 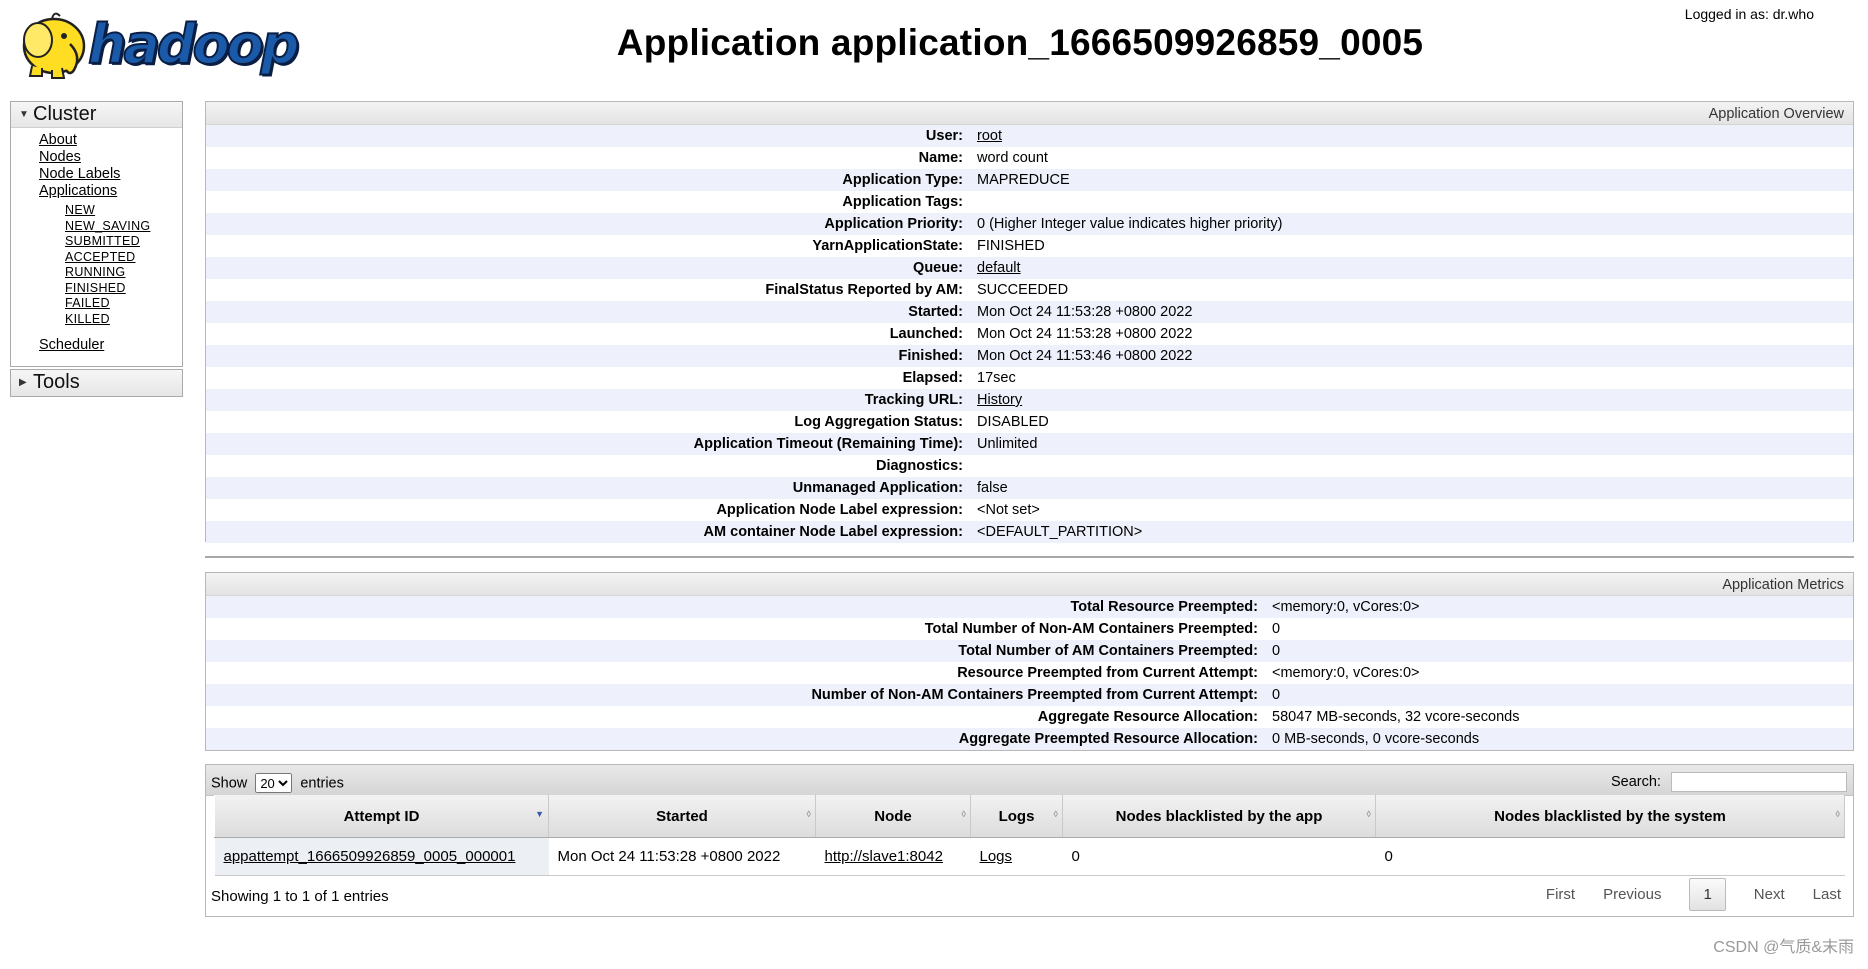 I want to click on col-started: Started ◊, so click(x=682, y=816).